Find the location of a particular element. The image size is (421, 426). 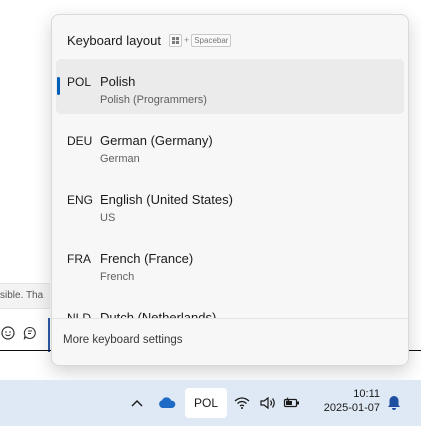

flyout-header: Keyboard layout + Spacebar is located at coordinates (149, 40).